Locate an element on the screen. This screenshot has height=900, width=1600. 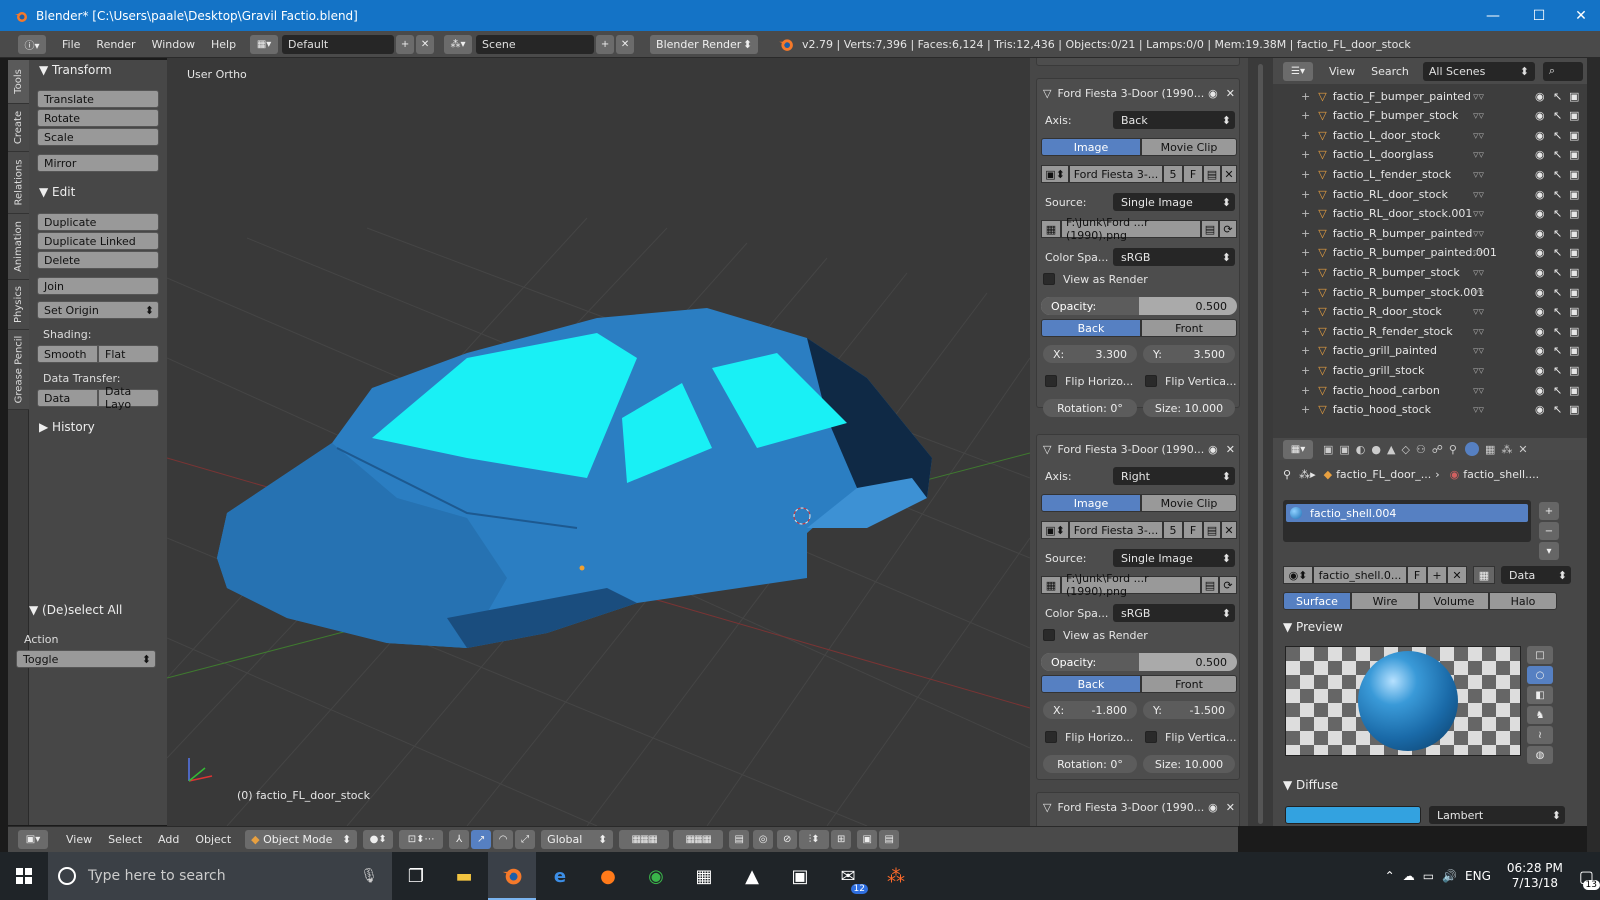
outliner-row: + ▽ factio_hood_stock ▿▿ ◉ ↖ ▣ is located at coordinates (1430, 410).